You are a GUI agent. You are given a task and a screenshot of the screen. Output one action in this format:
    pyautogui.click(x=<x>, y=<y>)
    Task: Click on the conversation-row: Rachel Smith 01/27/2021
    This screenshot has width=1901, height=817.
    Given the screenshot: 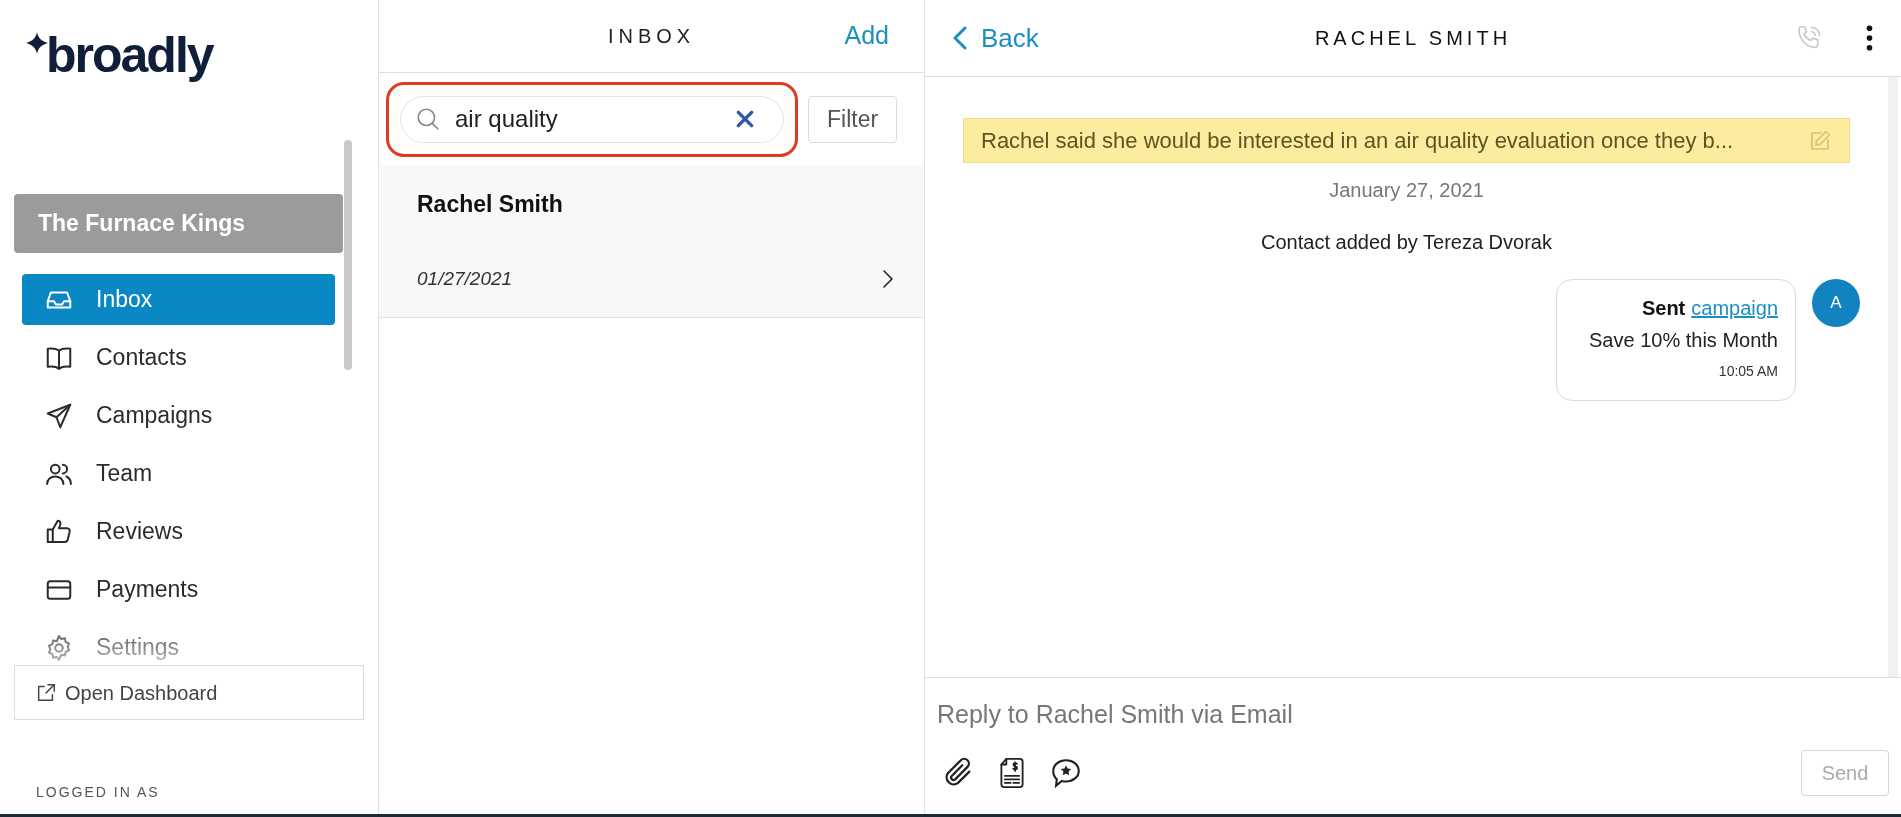 What is the action you would take?
    pyautogui.click(x=651, y=241)
    